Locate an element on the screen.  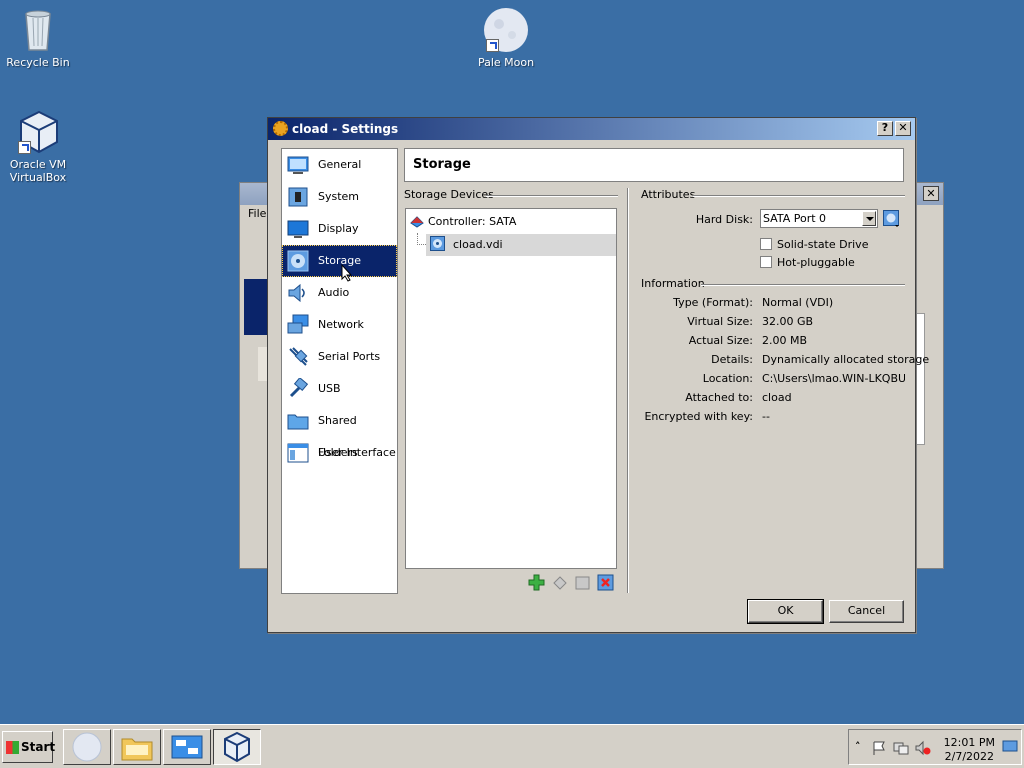
folder-icon is located at coordinates (137, 749).